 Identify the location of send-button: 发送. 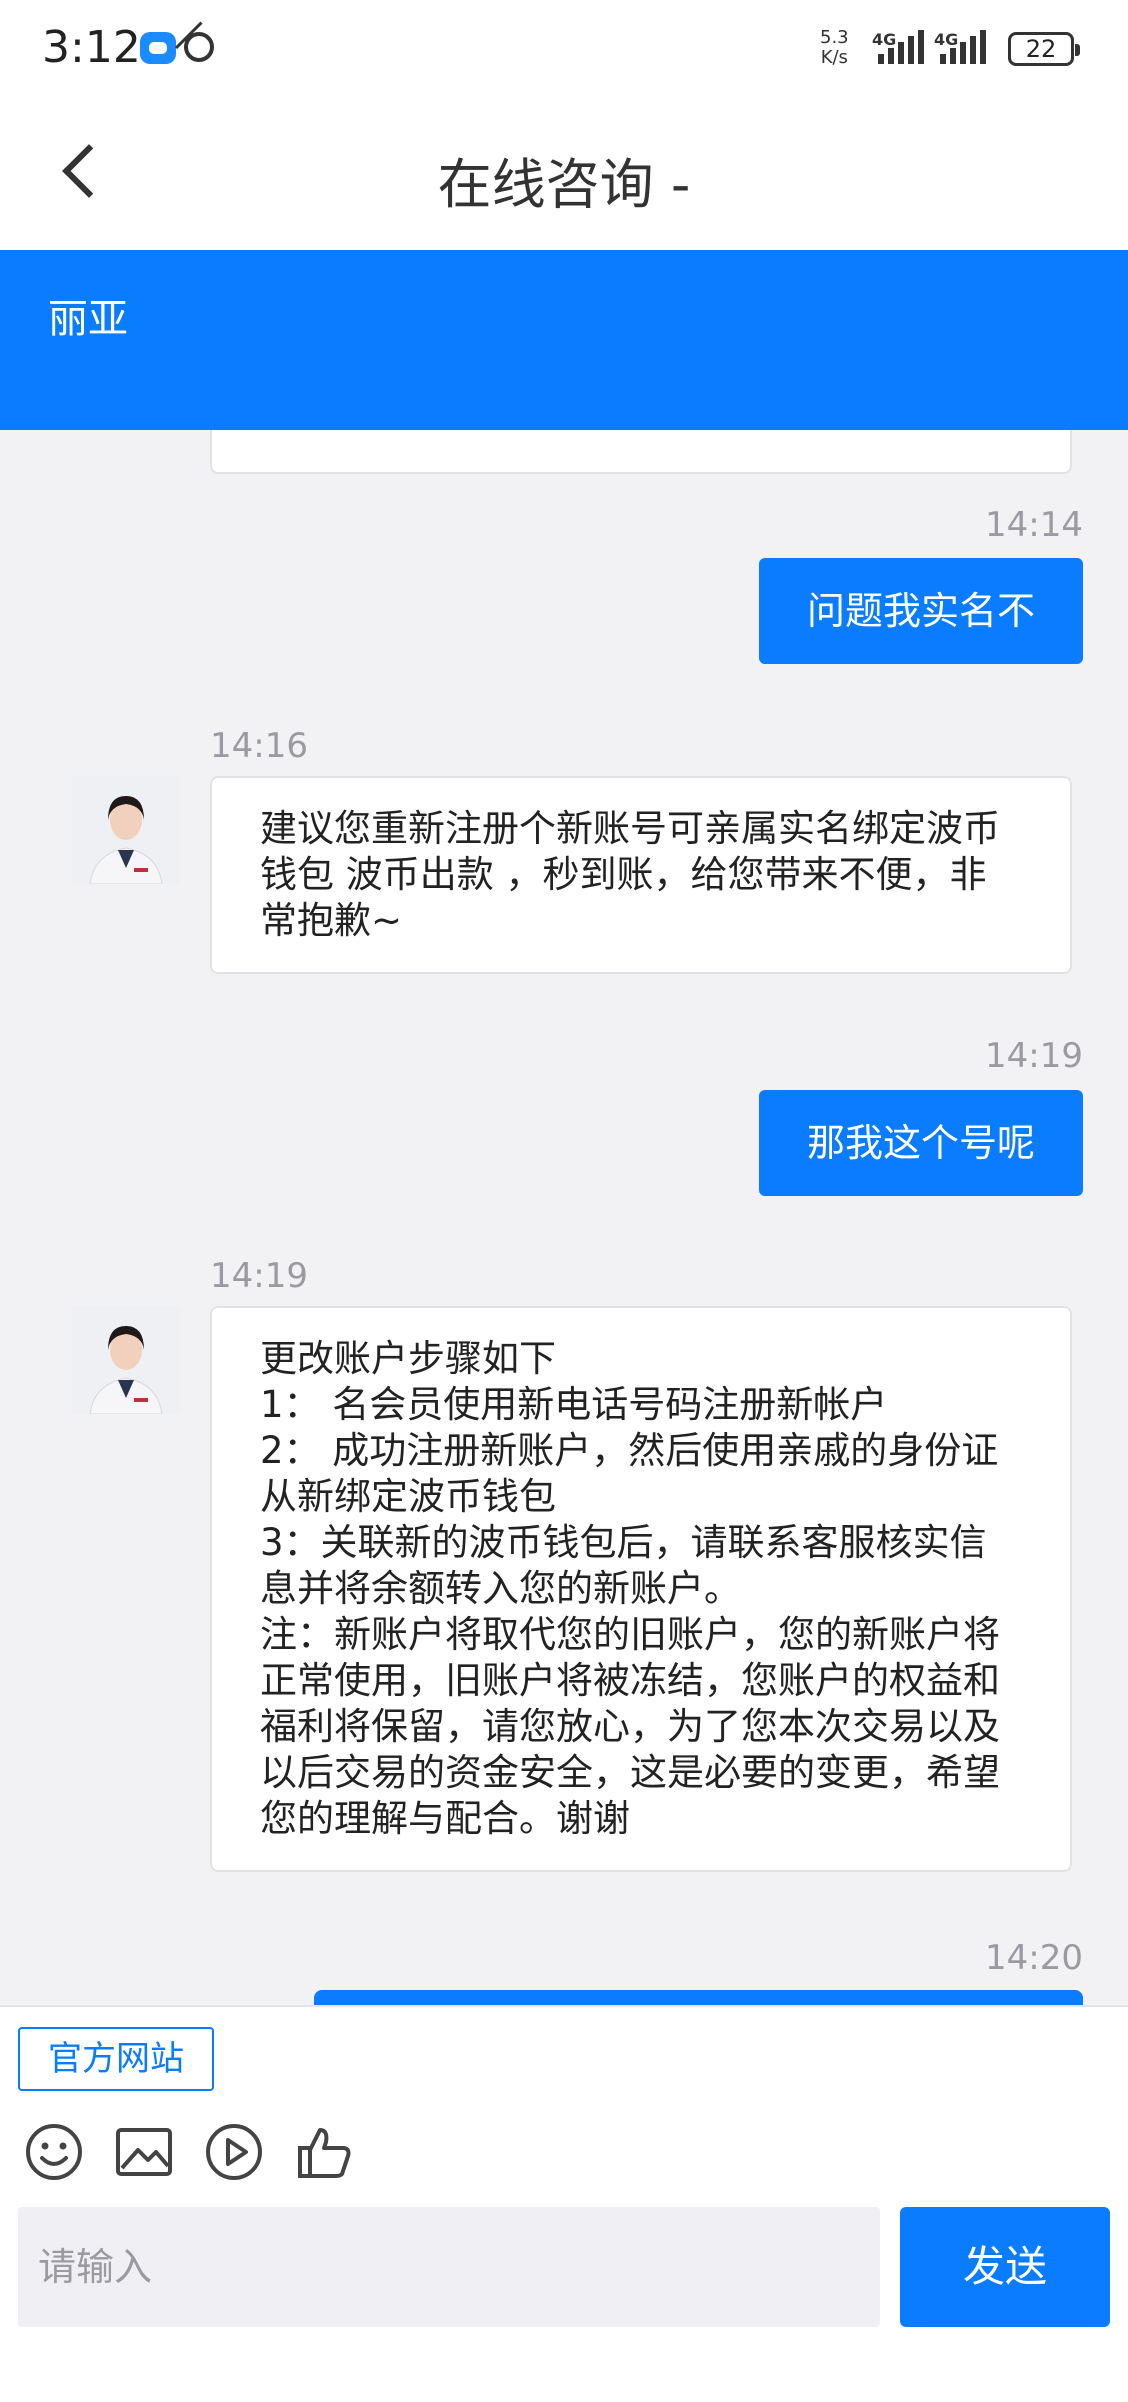
(1005, 2267).